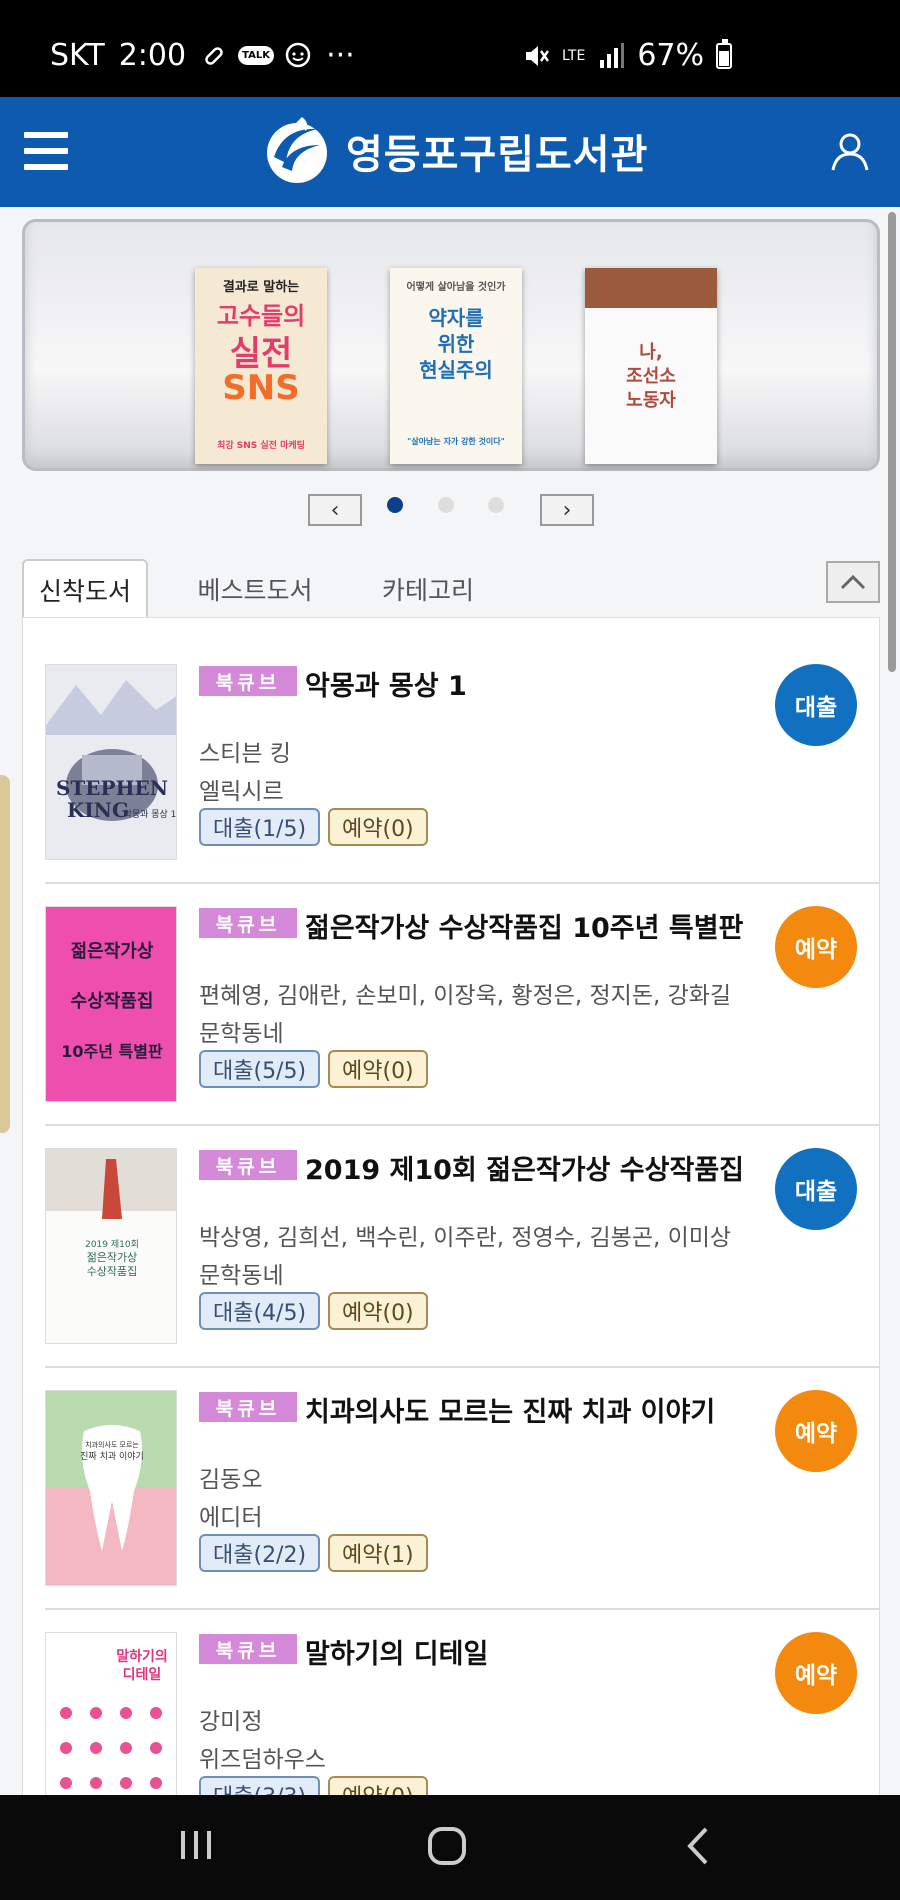 The width and height of the screenshot is (900, 1900). I want to click on svg-text: 디테일, so click(142, 1675).